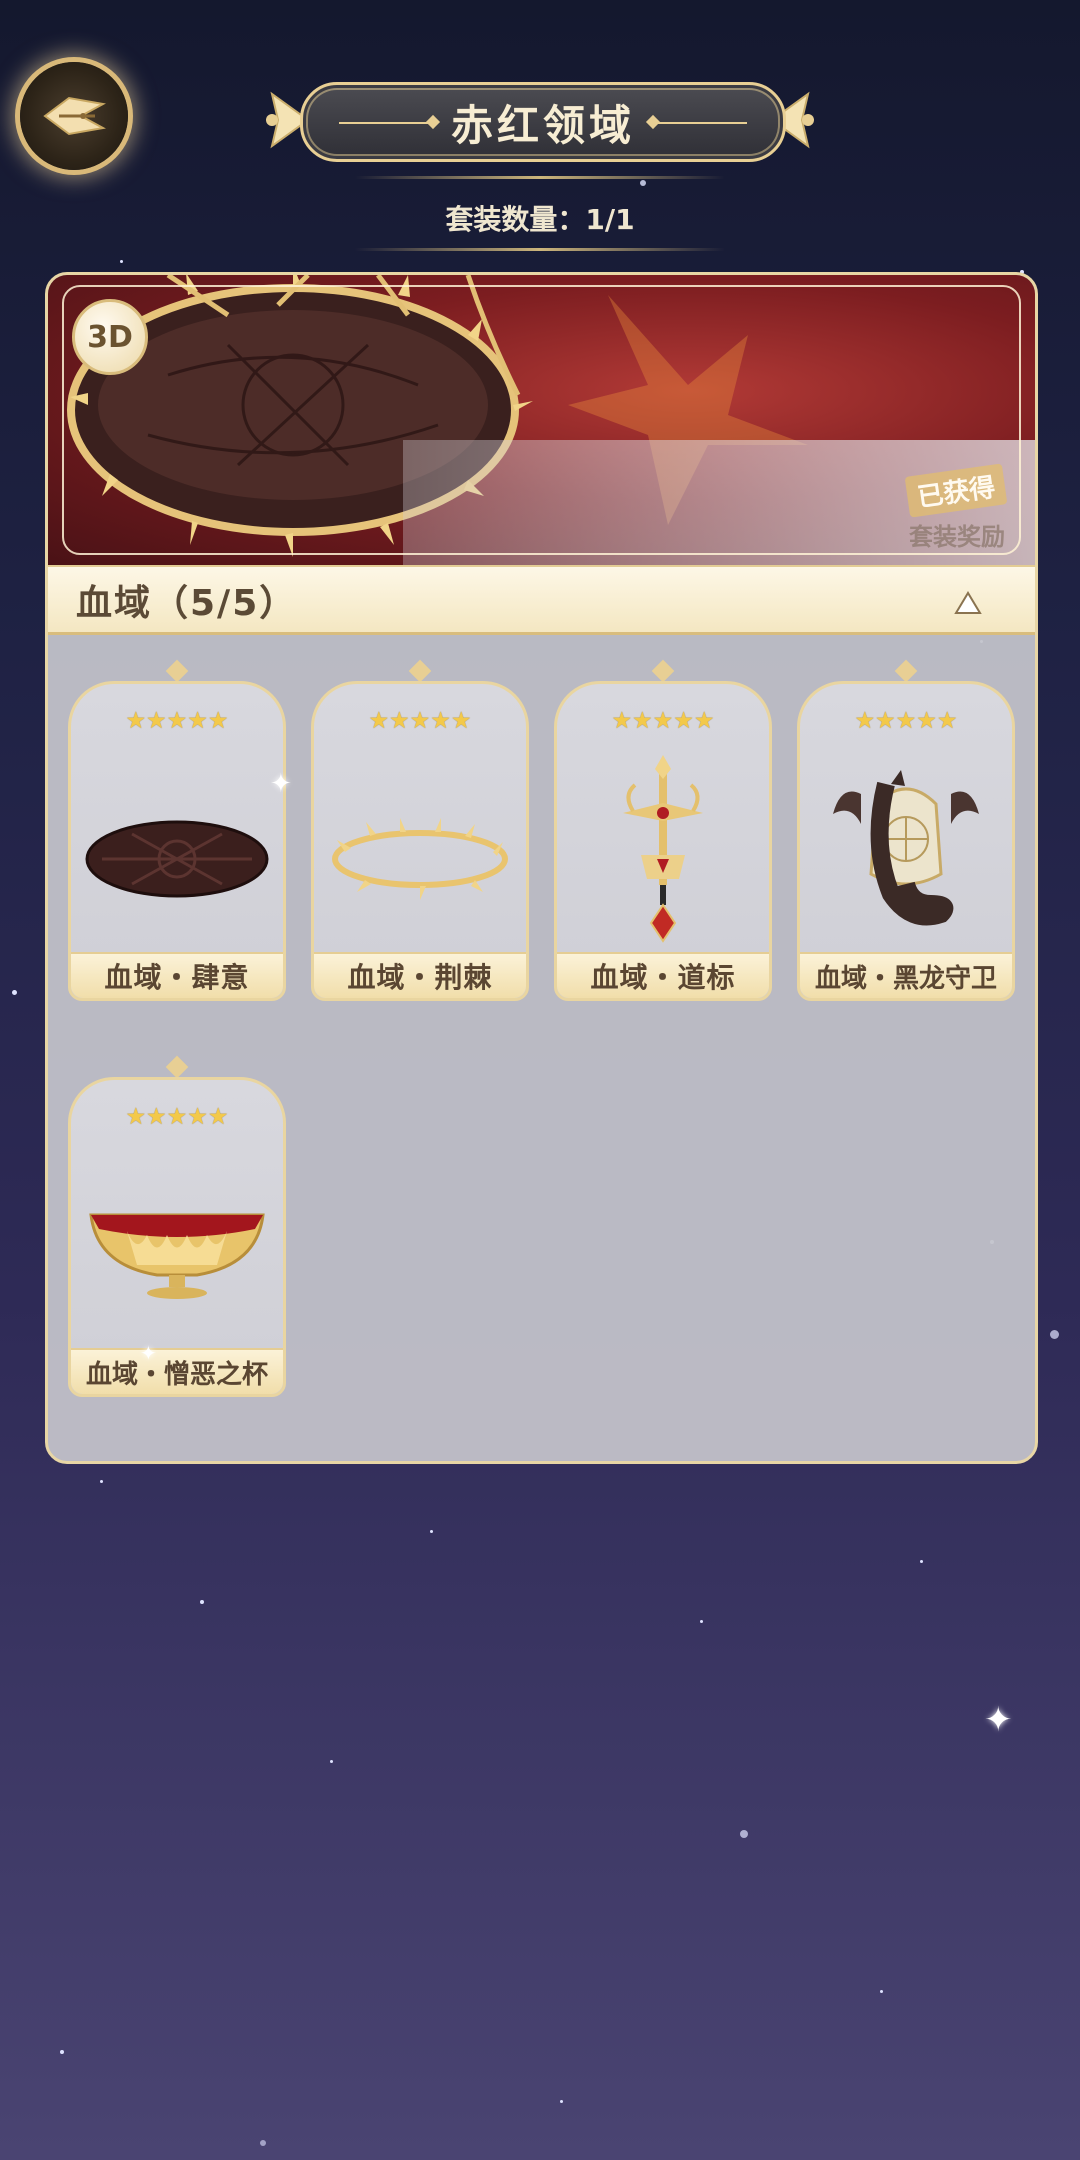 The image size is (1080, 2160). I want to click on item-card-body: ★★★★★ 血域・憎恶之杯, so click(177, 1237).